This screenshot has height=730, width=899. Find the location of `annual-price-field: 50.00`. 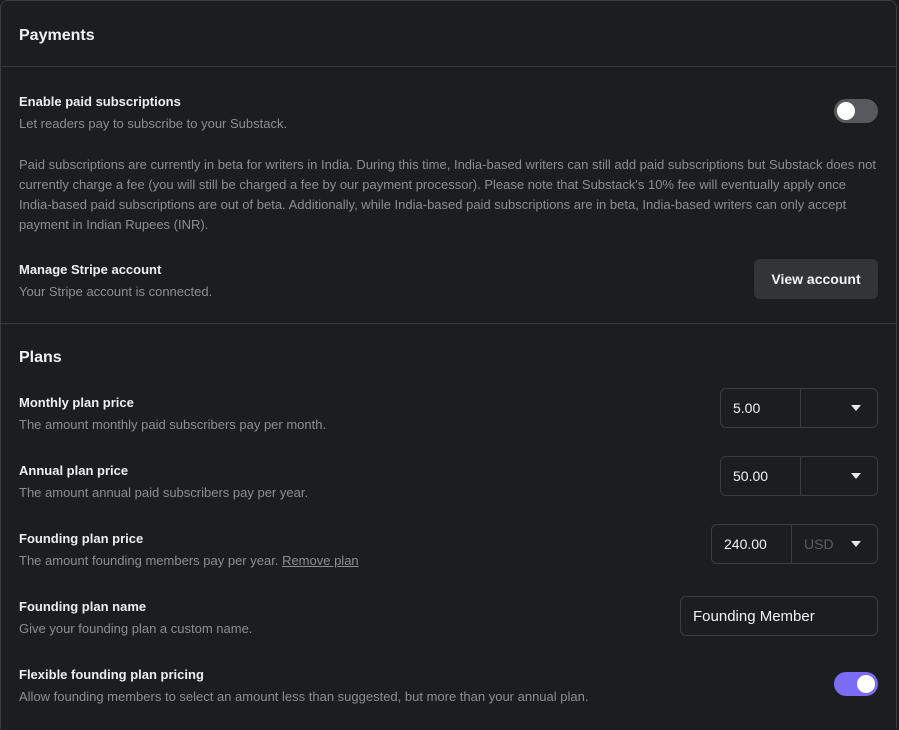

annual-price-field: 50.00 is located at coordinates (799, 476).